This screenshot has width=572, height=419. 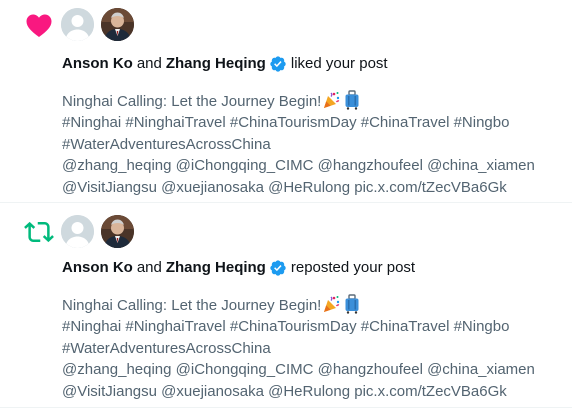 What do you see at coordinates (39, 25) in the screenshot?
I see `heart-icon` at bounding box center [39, 25].